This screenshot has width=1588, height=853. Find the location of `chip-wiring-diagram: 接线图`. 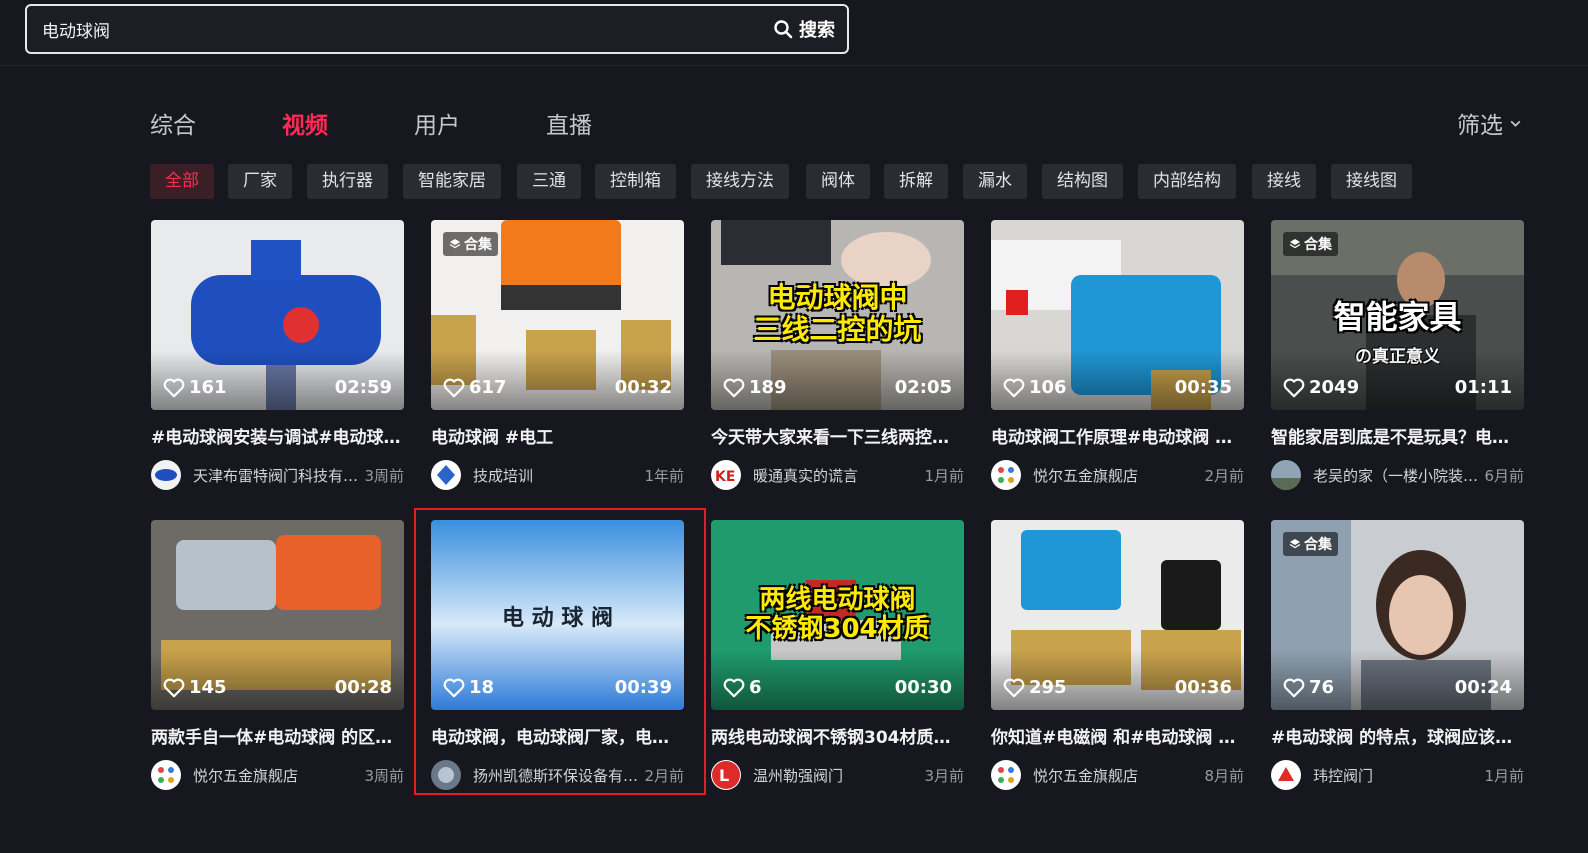

chip-wiring-diagram: 接线图 is located at coordinates (1371, 181).